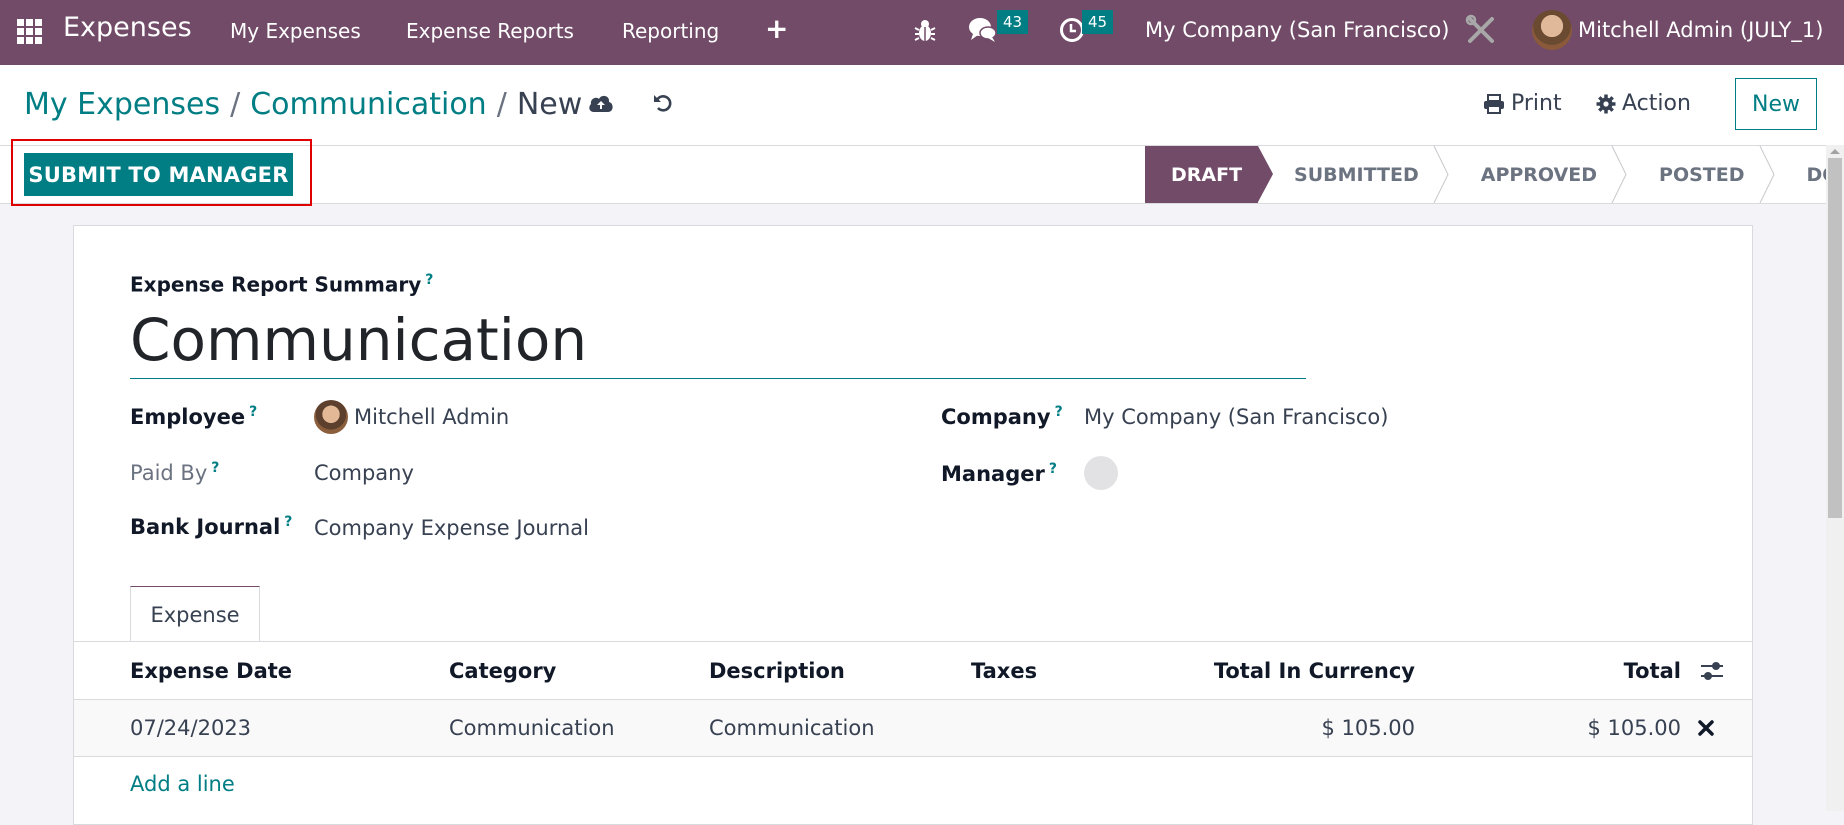 Image resolution: width=1844 pixels, height=825 pixels. I want to click on manager-avatar-placeholder, so click(1101, 473).